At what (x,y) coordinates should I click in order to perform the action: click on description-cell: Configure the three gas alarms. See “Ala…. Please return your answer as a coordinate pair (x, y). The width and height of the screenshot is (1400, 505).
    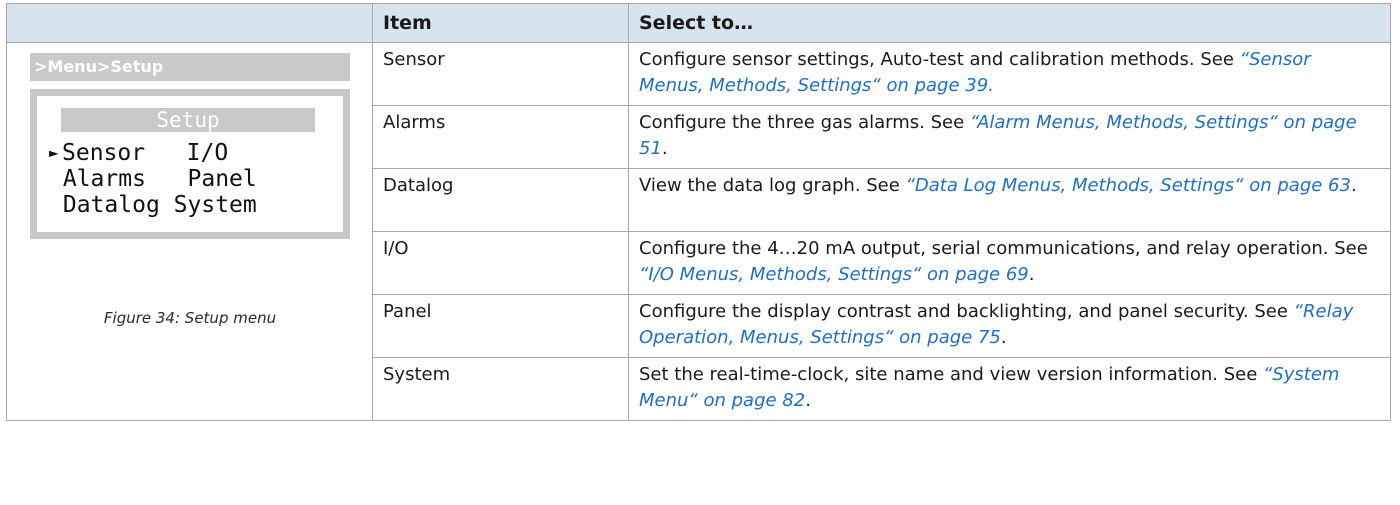
    Looking at the image, I should click on (1009, 137).